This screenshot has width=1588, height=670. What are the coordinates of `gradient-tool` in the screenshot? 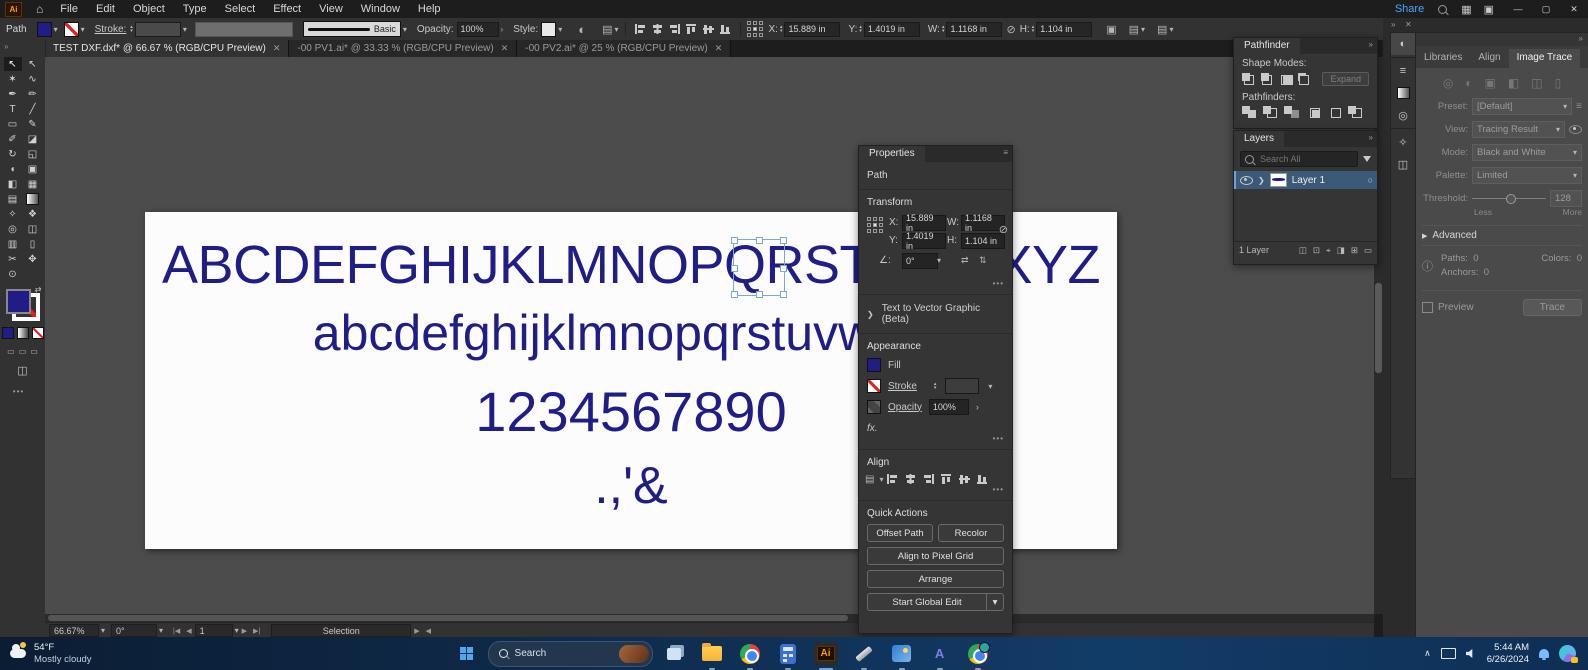 It's located at (33, 199).